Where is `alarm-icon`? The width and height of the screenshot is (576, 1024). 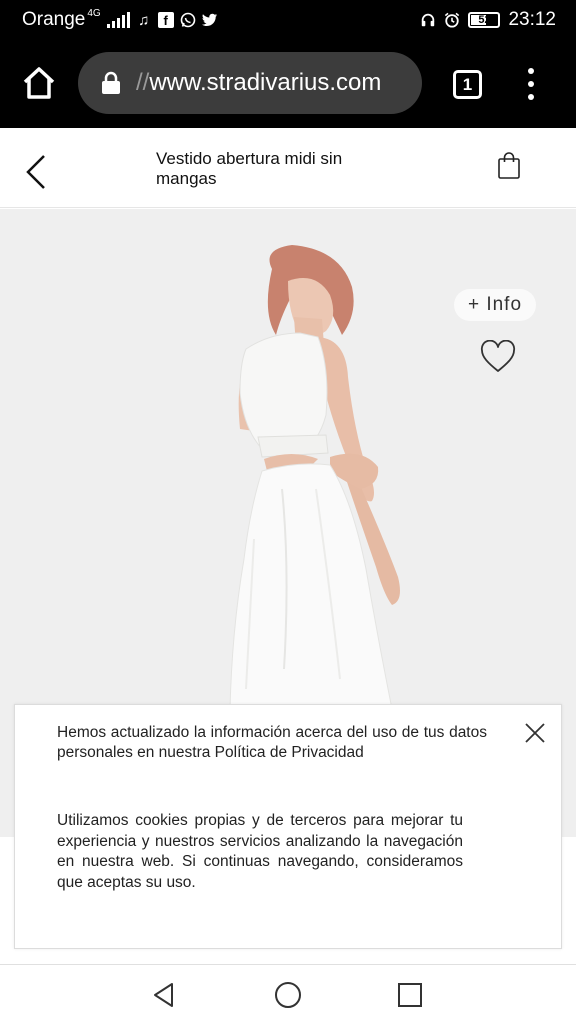 alarm-icon is located at coordinates (452, 20).